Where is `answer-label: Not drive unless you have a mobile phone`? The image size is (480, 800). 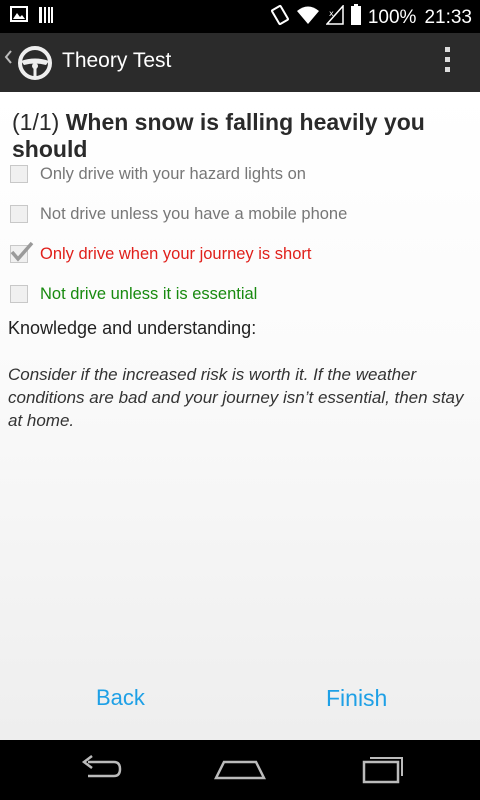
answer-label: Not drive unless you have a mobile phone is located at coordinates (194, 213).